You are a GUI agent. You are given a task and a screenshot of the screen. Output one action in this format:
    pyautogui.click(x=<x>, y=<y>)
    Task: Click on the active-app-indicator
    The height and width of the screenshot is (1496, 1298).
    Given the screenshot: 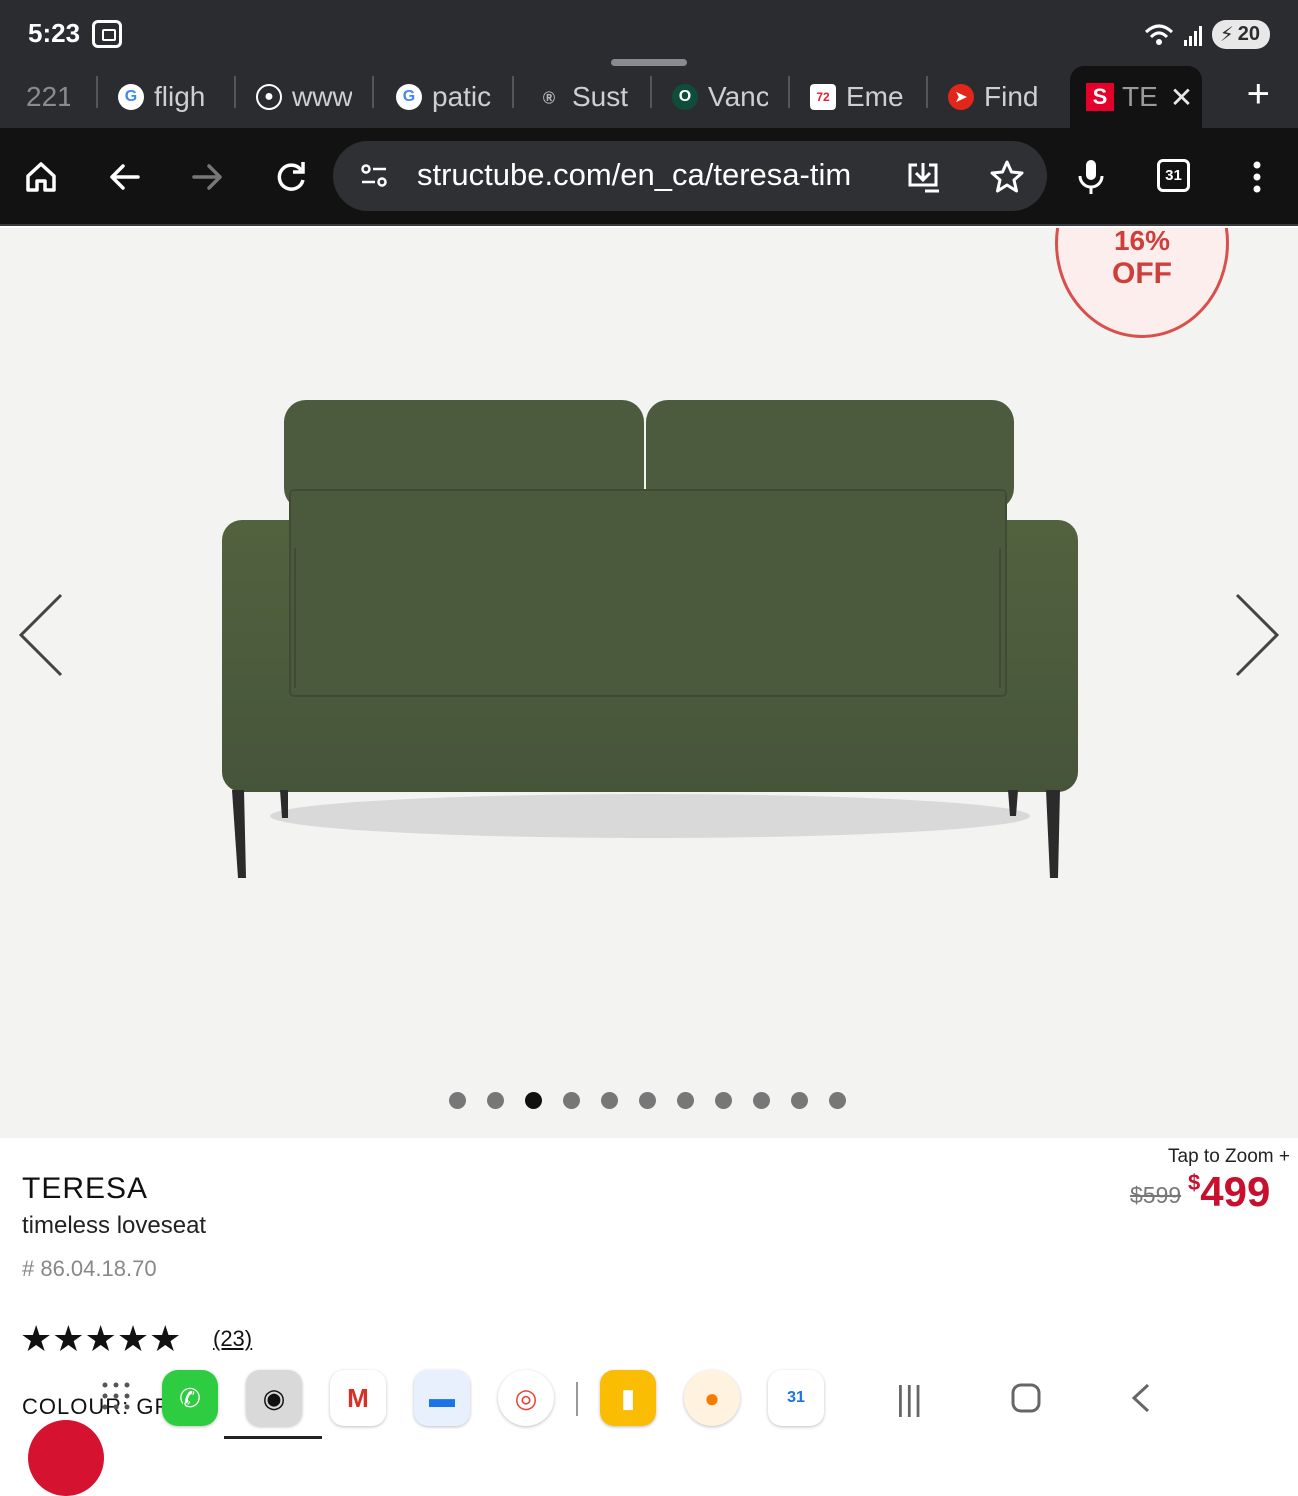 What is the action you would take?
    pyautogui.click(x=273, y=1437)
    